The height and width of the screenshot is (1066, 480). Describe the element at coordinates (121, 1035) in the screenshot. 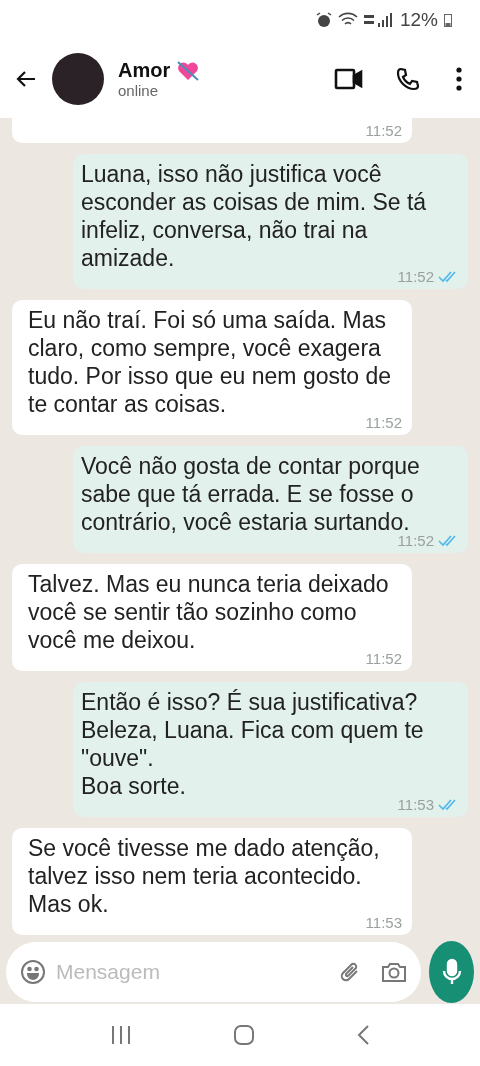

I see `recent-apps-icon` at that location.